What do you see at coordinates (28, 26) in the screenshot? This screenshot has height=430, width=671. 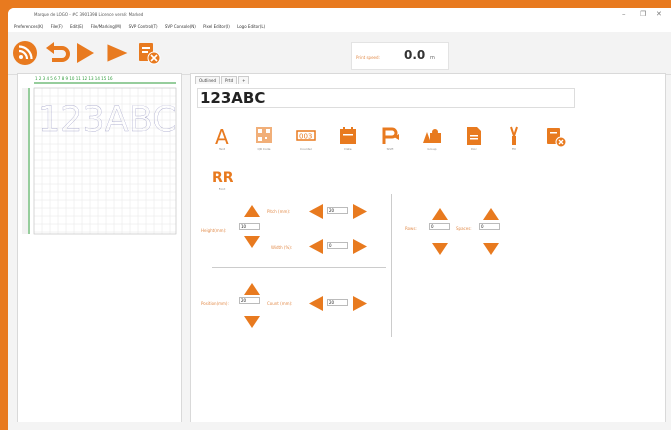 I see `menu-preferences: Preferences(K)` at bounding box center [28, 26].